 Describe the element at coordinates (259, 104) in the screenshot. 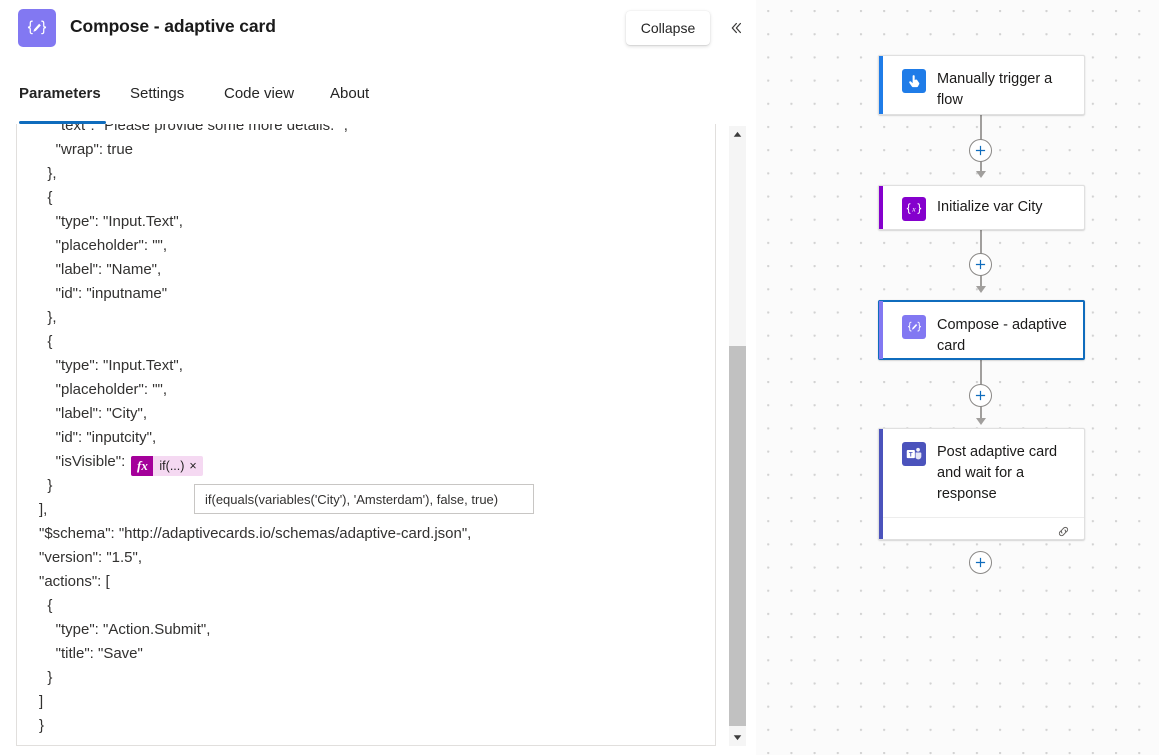

I see `tab-code-view: Code view` at that location.